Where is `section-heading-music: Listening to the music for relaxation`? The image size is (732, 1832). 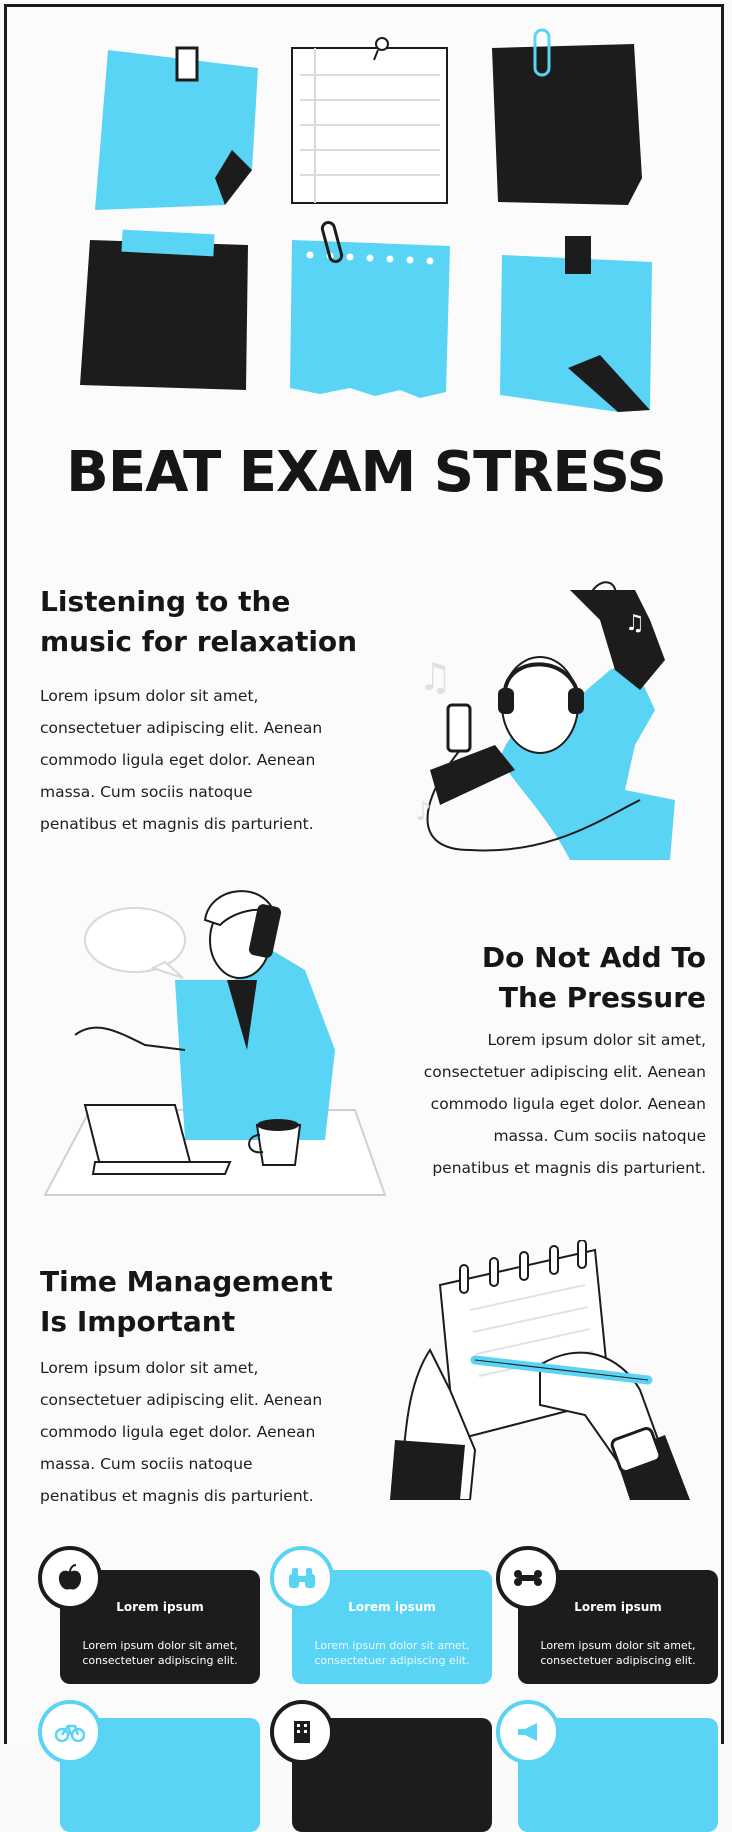
section-heading-music: Listening to the music for relaxation is located at coordinates (199, 621).